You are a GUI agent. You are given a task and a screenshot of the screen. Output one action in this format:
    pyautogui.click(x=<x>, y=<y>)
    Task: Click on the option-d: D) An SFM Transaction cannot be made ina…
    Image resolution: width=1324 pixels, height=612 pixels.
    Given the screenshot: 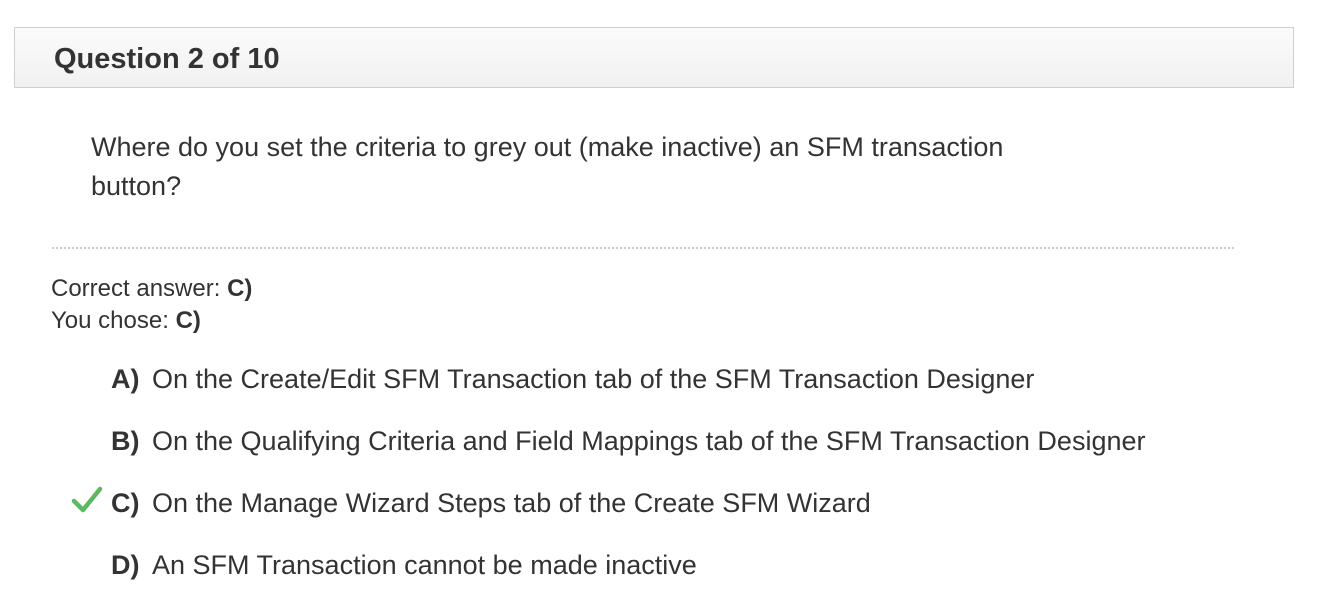 What is the action you would take?
    pyautogui.click(x=662, y=574)
    